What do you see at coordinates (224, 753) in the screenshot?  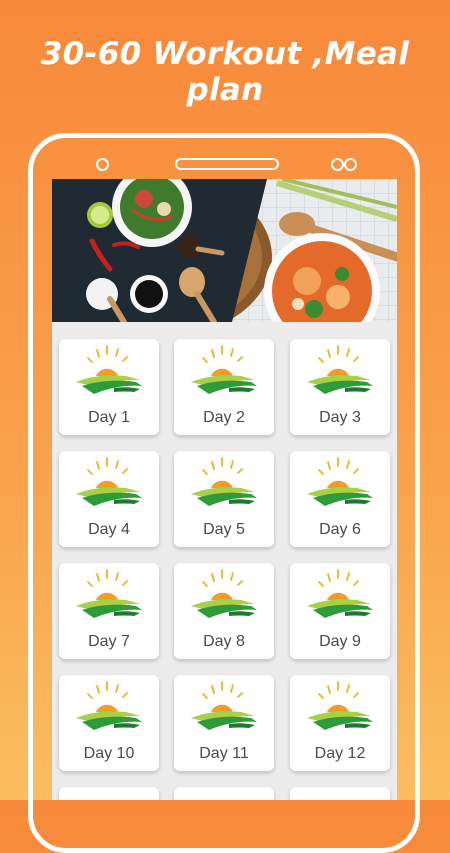 I see `day-label: Day 11` at bounding box center [224, 753].